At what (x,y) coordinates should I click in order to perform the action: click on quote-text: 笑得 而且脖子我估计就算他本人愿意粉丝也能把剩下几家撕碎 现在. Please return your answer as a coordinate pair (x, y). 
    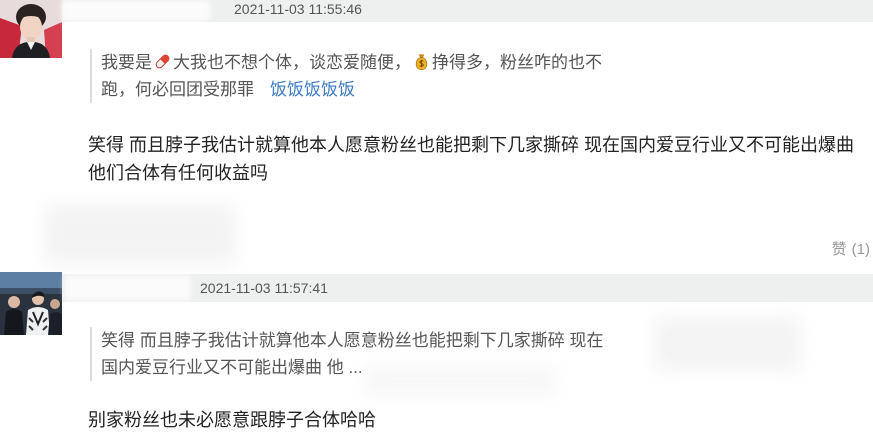
    Looking at the image, I should click on (352, 340).